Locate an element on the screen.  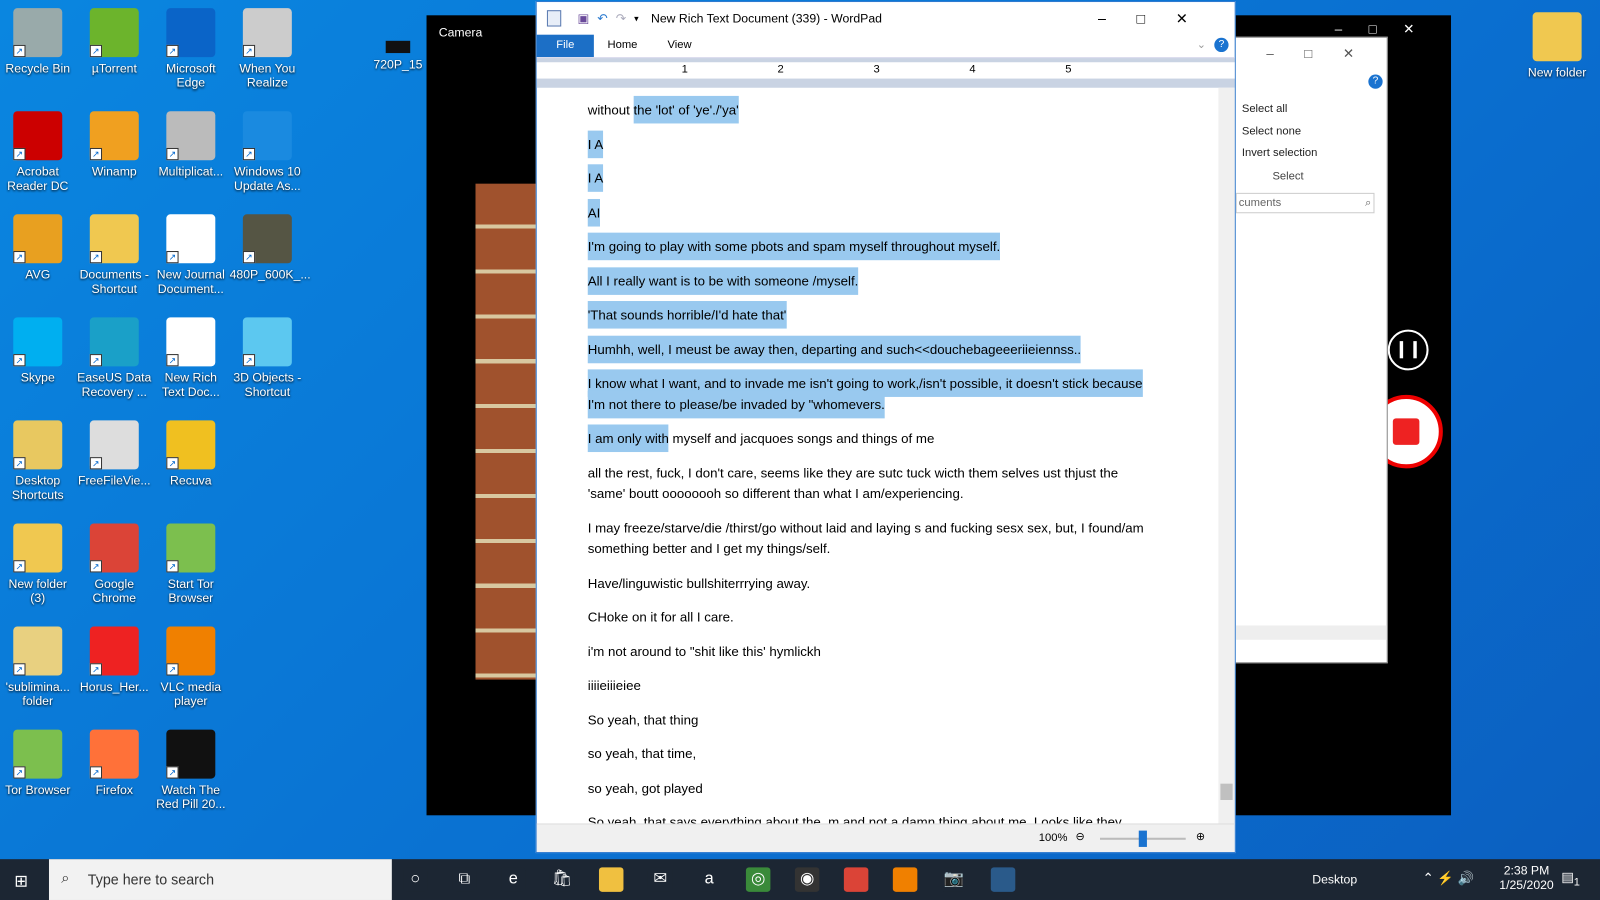
camera-taskbar-icon: 📷 is located at coordinates (954, 879).